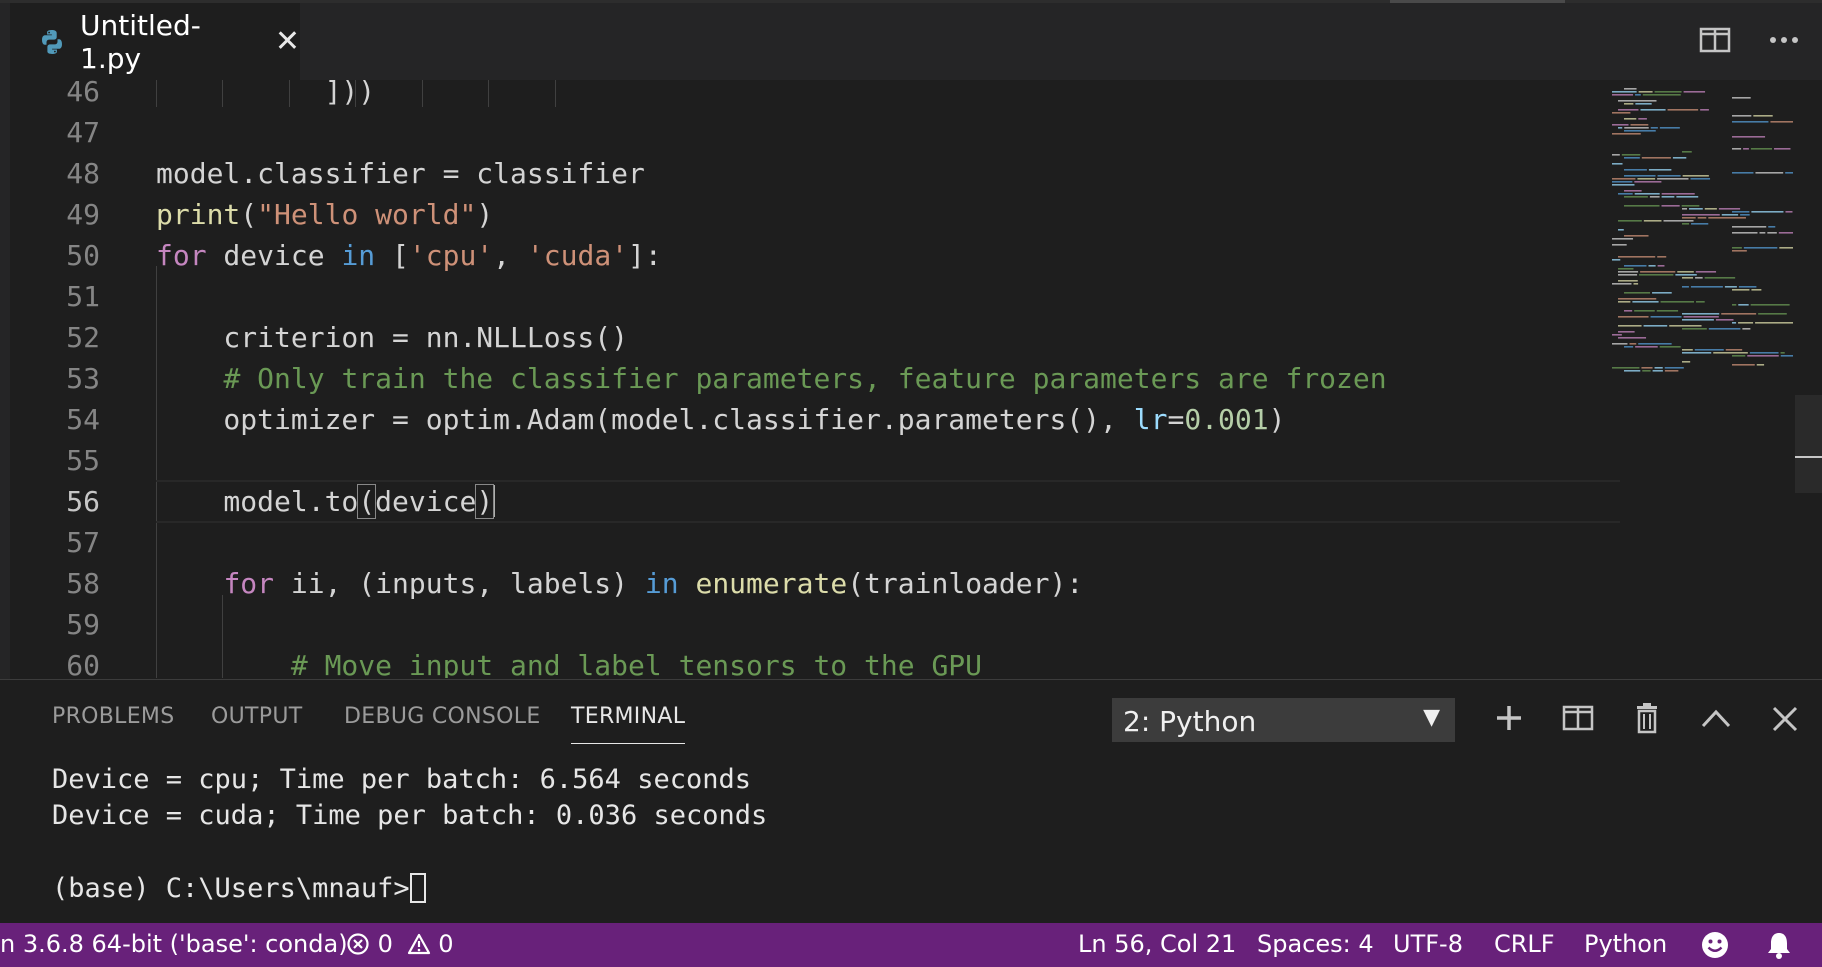 Image resolution: width=1822 pixels, height=967 pixels. I want to click on chevron-up-icon, so click(1716, 718).